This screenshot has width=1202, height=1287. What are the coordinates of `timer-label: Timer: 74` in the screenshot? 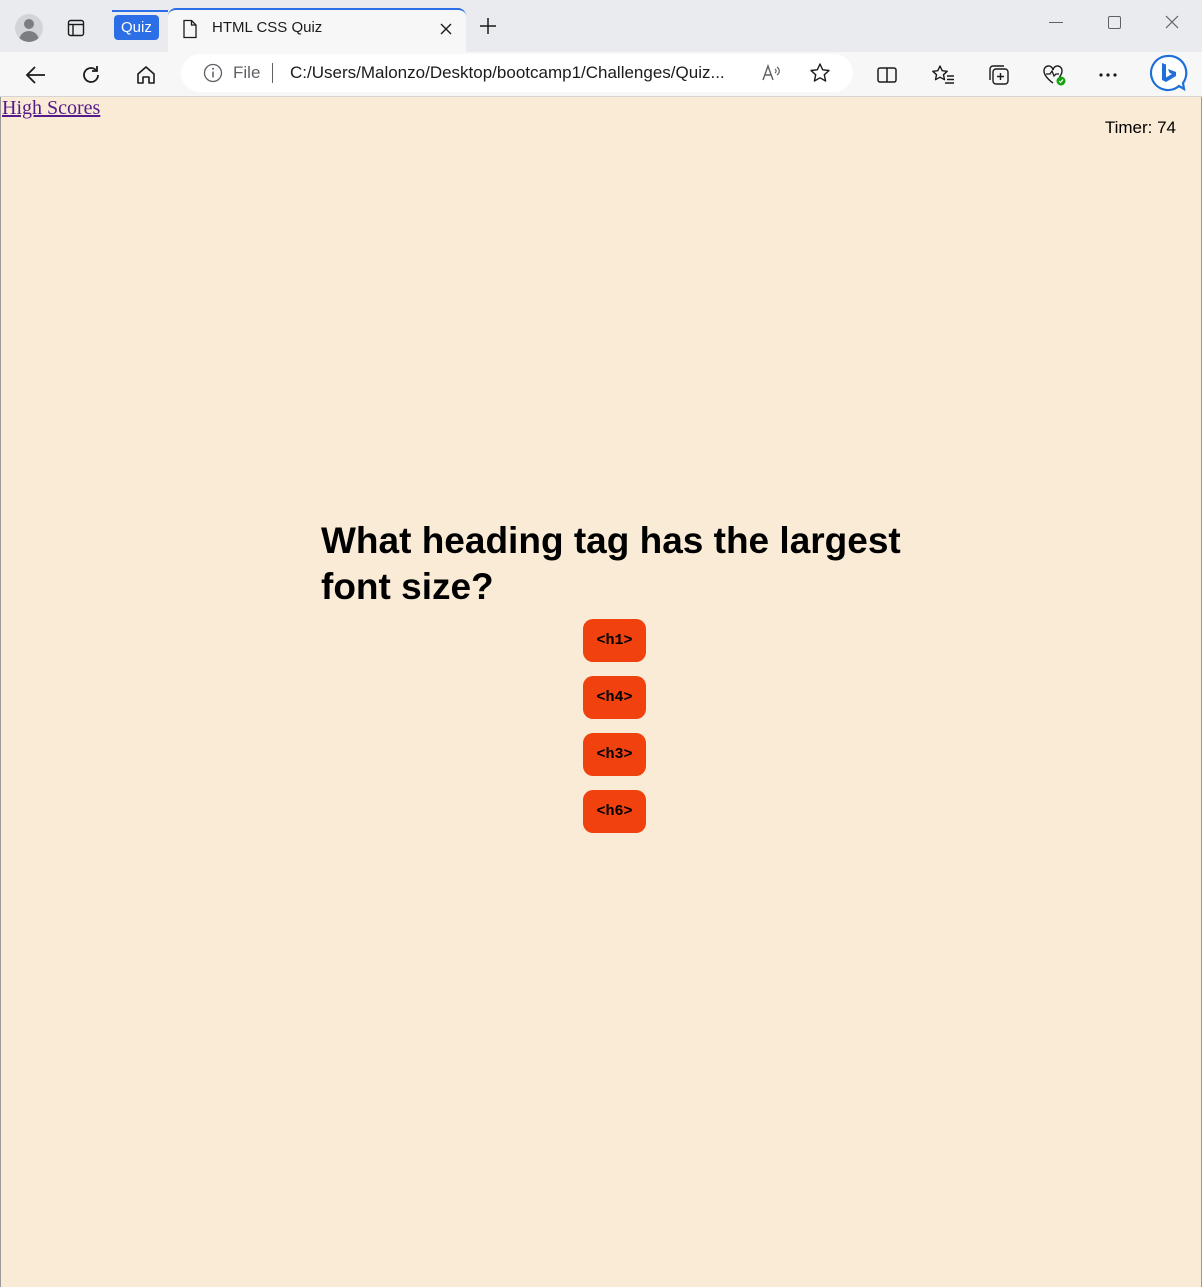 It's located at (1140, 127).